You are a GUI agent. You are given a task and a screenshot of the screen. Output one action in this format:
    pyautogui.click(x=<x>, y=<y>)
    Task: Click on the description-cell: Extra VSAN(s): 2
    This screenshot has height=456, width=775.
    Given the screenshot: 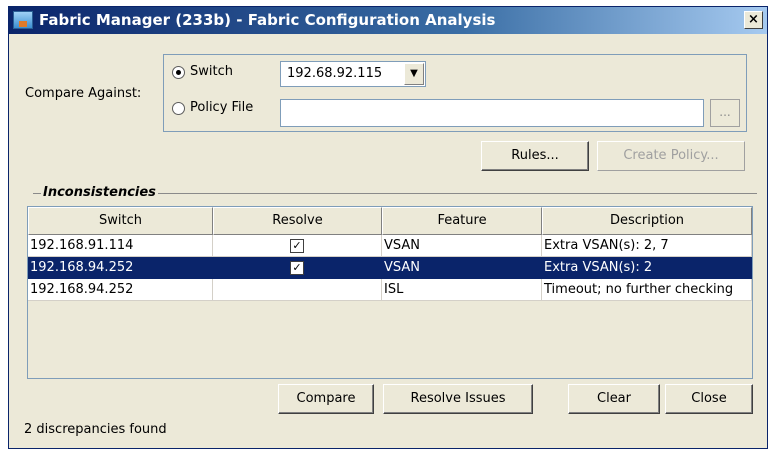 What is the action you would take?
    pyautogui.click(x=647, y=268)
    